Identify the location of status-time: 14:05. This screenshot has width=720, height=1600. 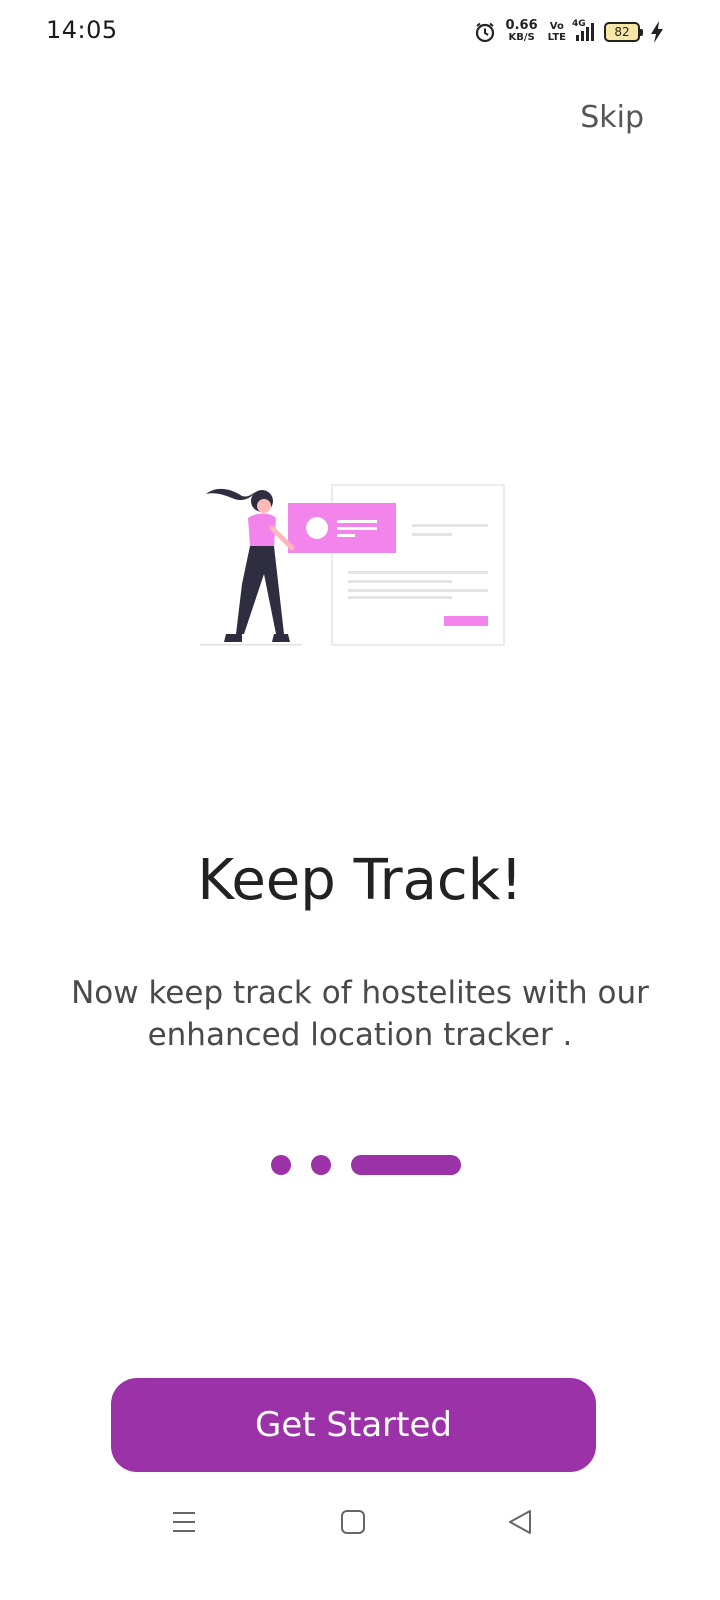
(82, 30).